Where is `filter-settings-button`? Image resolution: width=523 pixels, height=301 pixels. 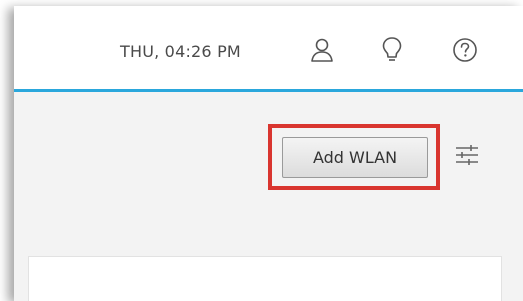
filter-settings-button is located at coordinates (467, 157).